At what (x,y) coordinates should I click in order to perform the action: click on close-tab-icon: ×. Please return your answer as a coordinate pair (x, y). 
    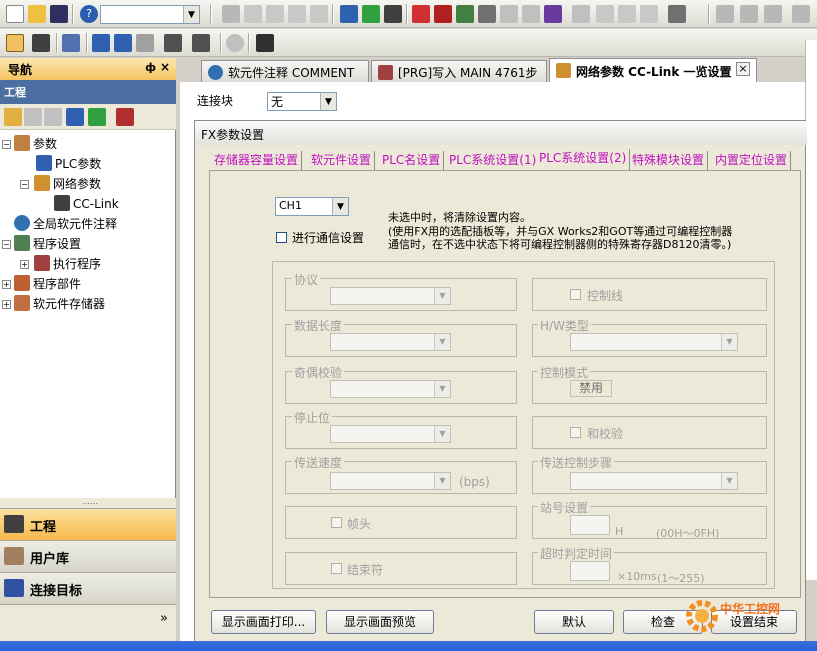
    Looking at the image, I should click on (743, 69).